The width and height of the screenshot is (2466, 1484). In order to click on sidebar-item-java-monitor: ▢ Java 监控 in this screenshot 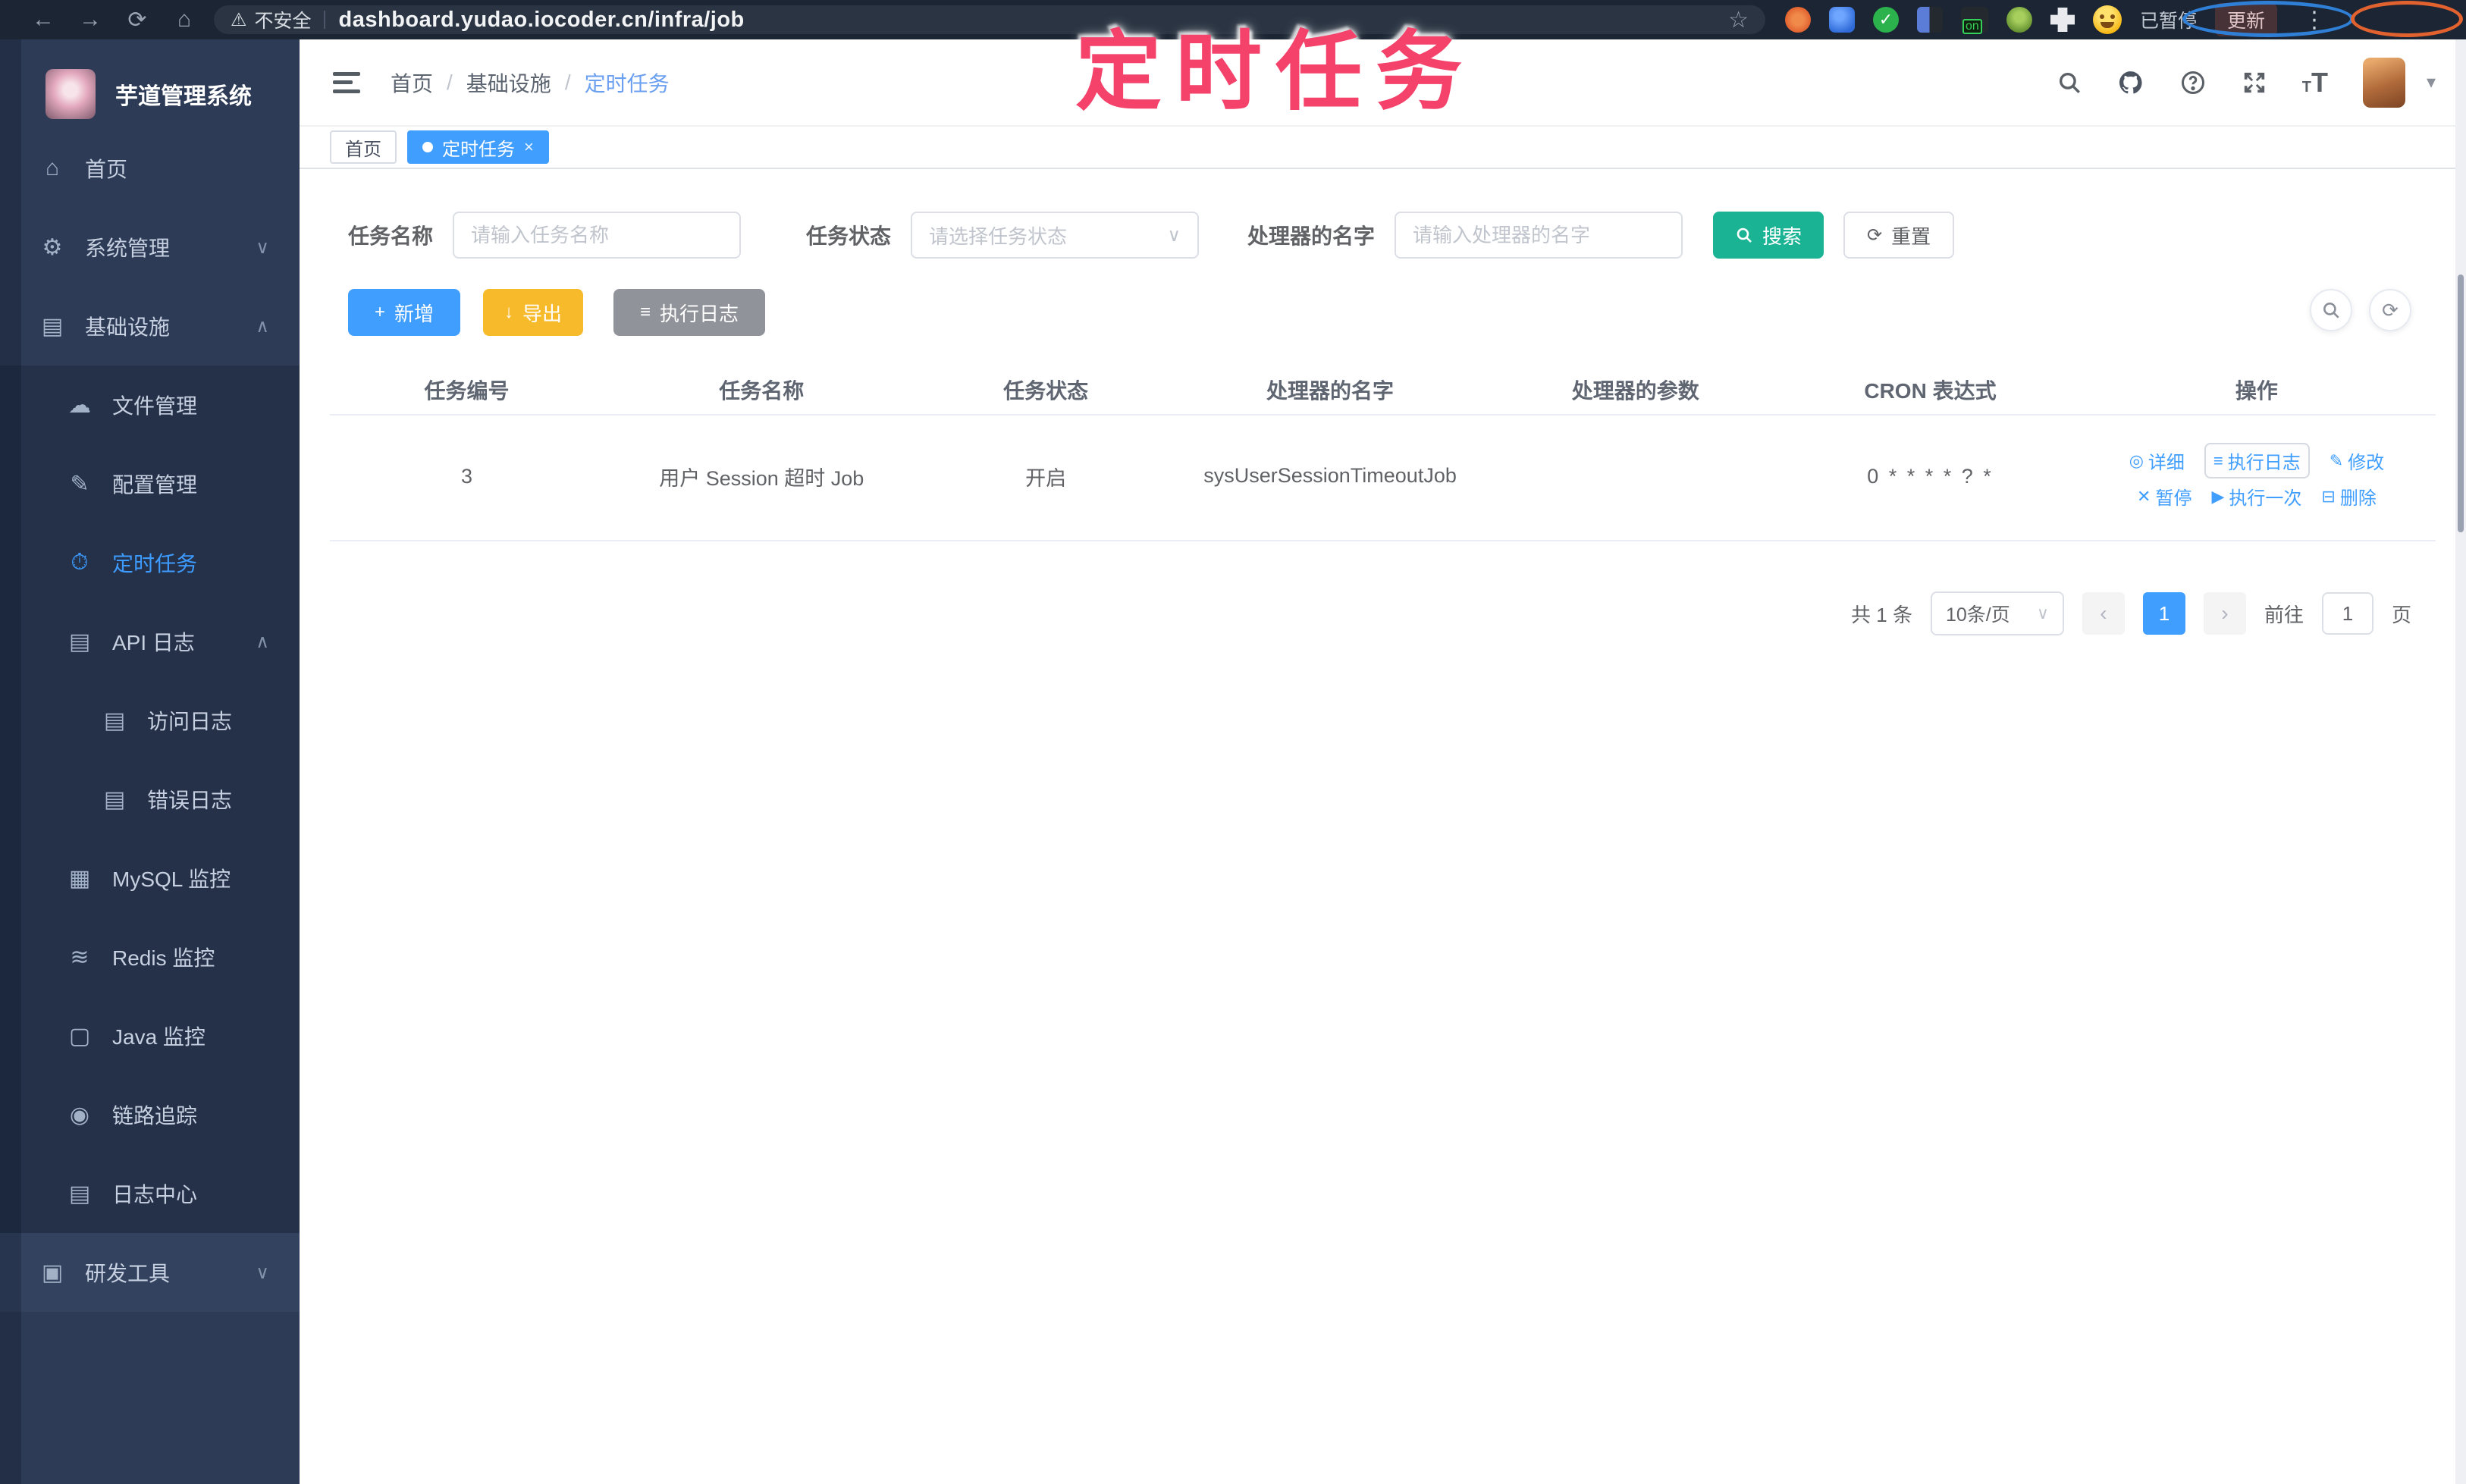, I will do `click(150, 1035)`.